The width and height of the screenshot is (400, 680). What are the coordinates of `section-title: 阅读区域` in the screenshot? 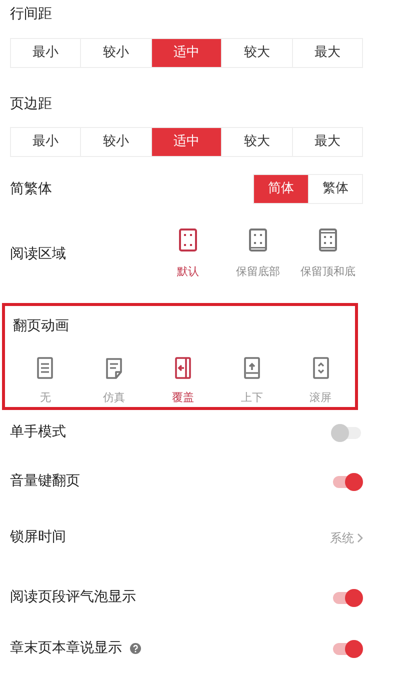 It's located at (38, 254).